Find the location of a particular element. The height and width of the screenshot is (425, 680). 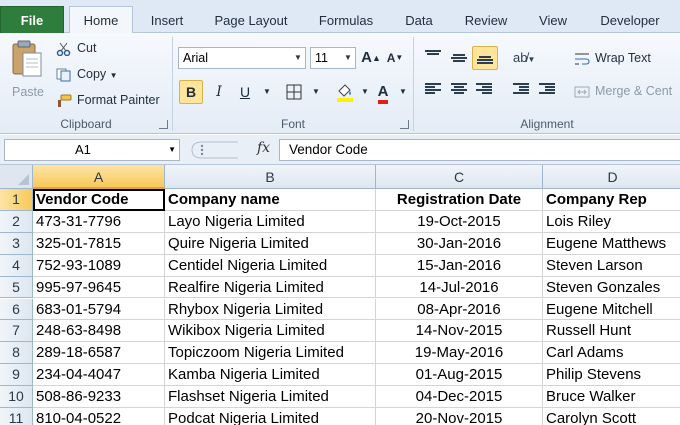

cell-a6: 683-01-5794 is located at coordinates (99, 309).